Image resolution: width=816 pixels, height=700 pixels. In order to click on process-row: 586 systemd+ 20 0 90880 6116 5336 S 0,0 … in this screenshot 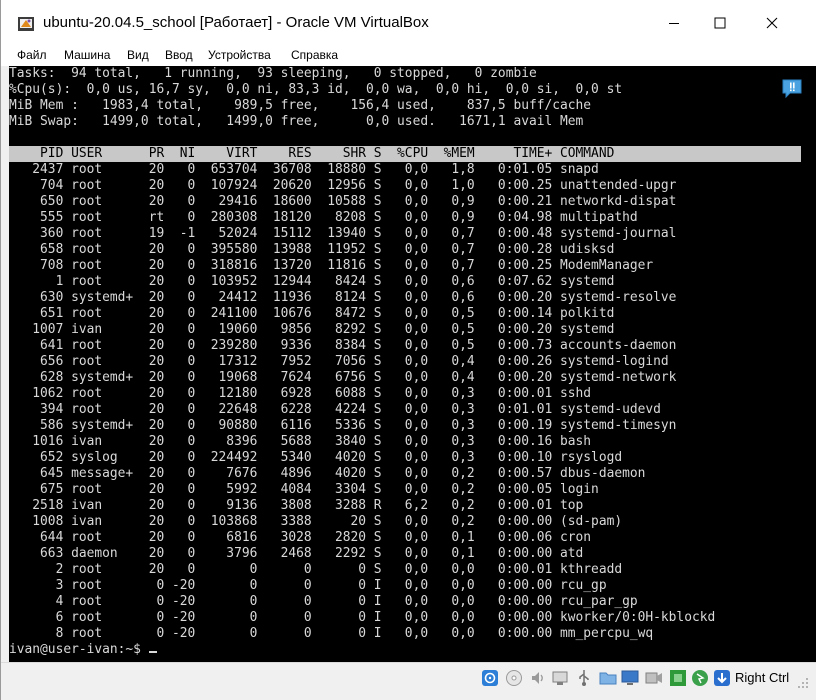, I will do `click(343, 425)`.